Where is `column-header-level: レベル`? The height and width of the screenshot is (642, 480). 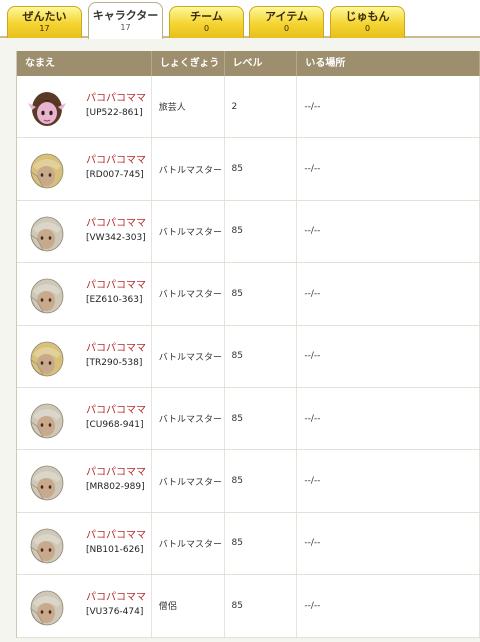 column-header-level: レベル is located at coordinates (261, 63).